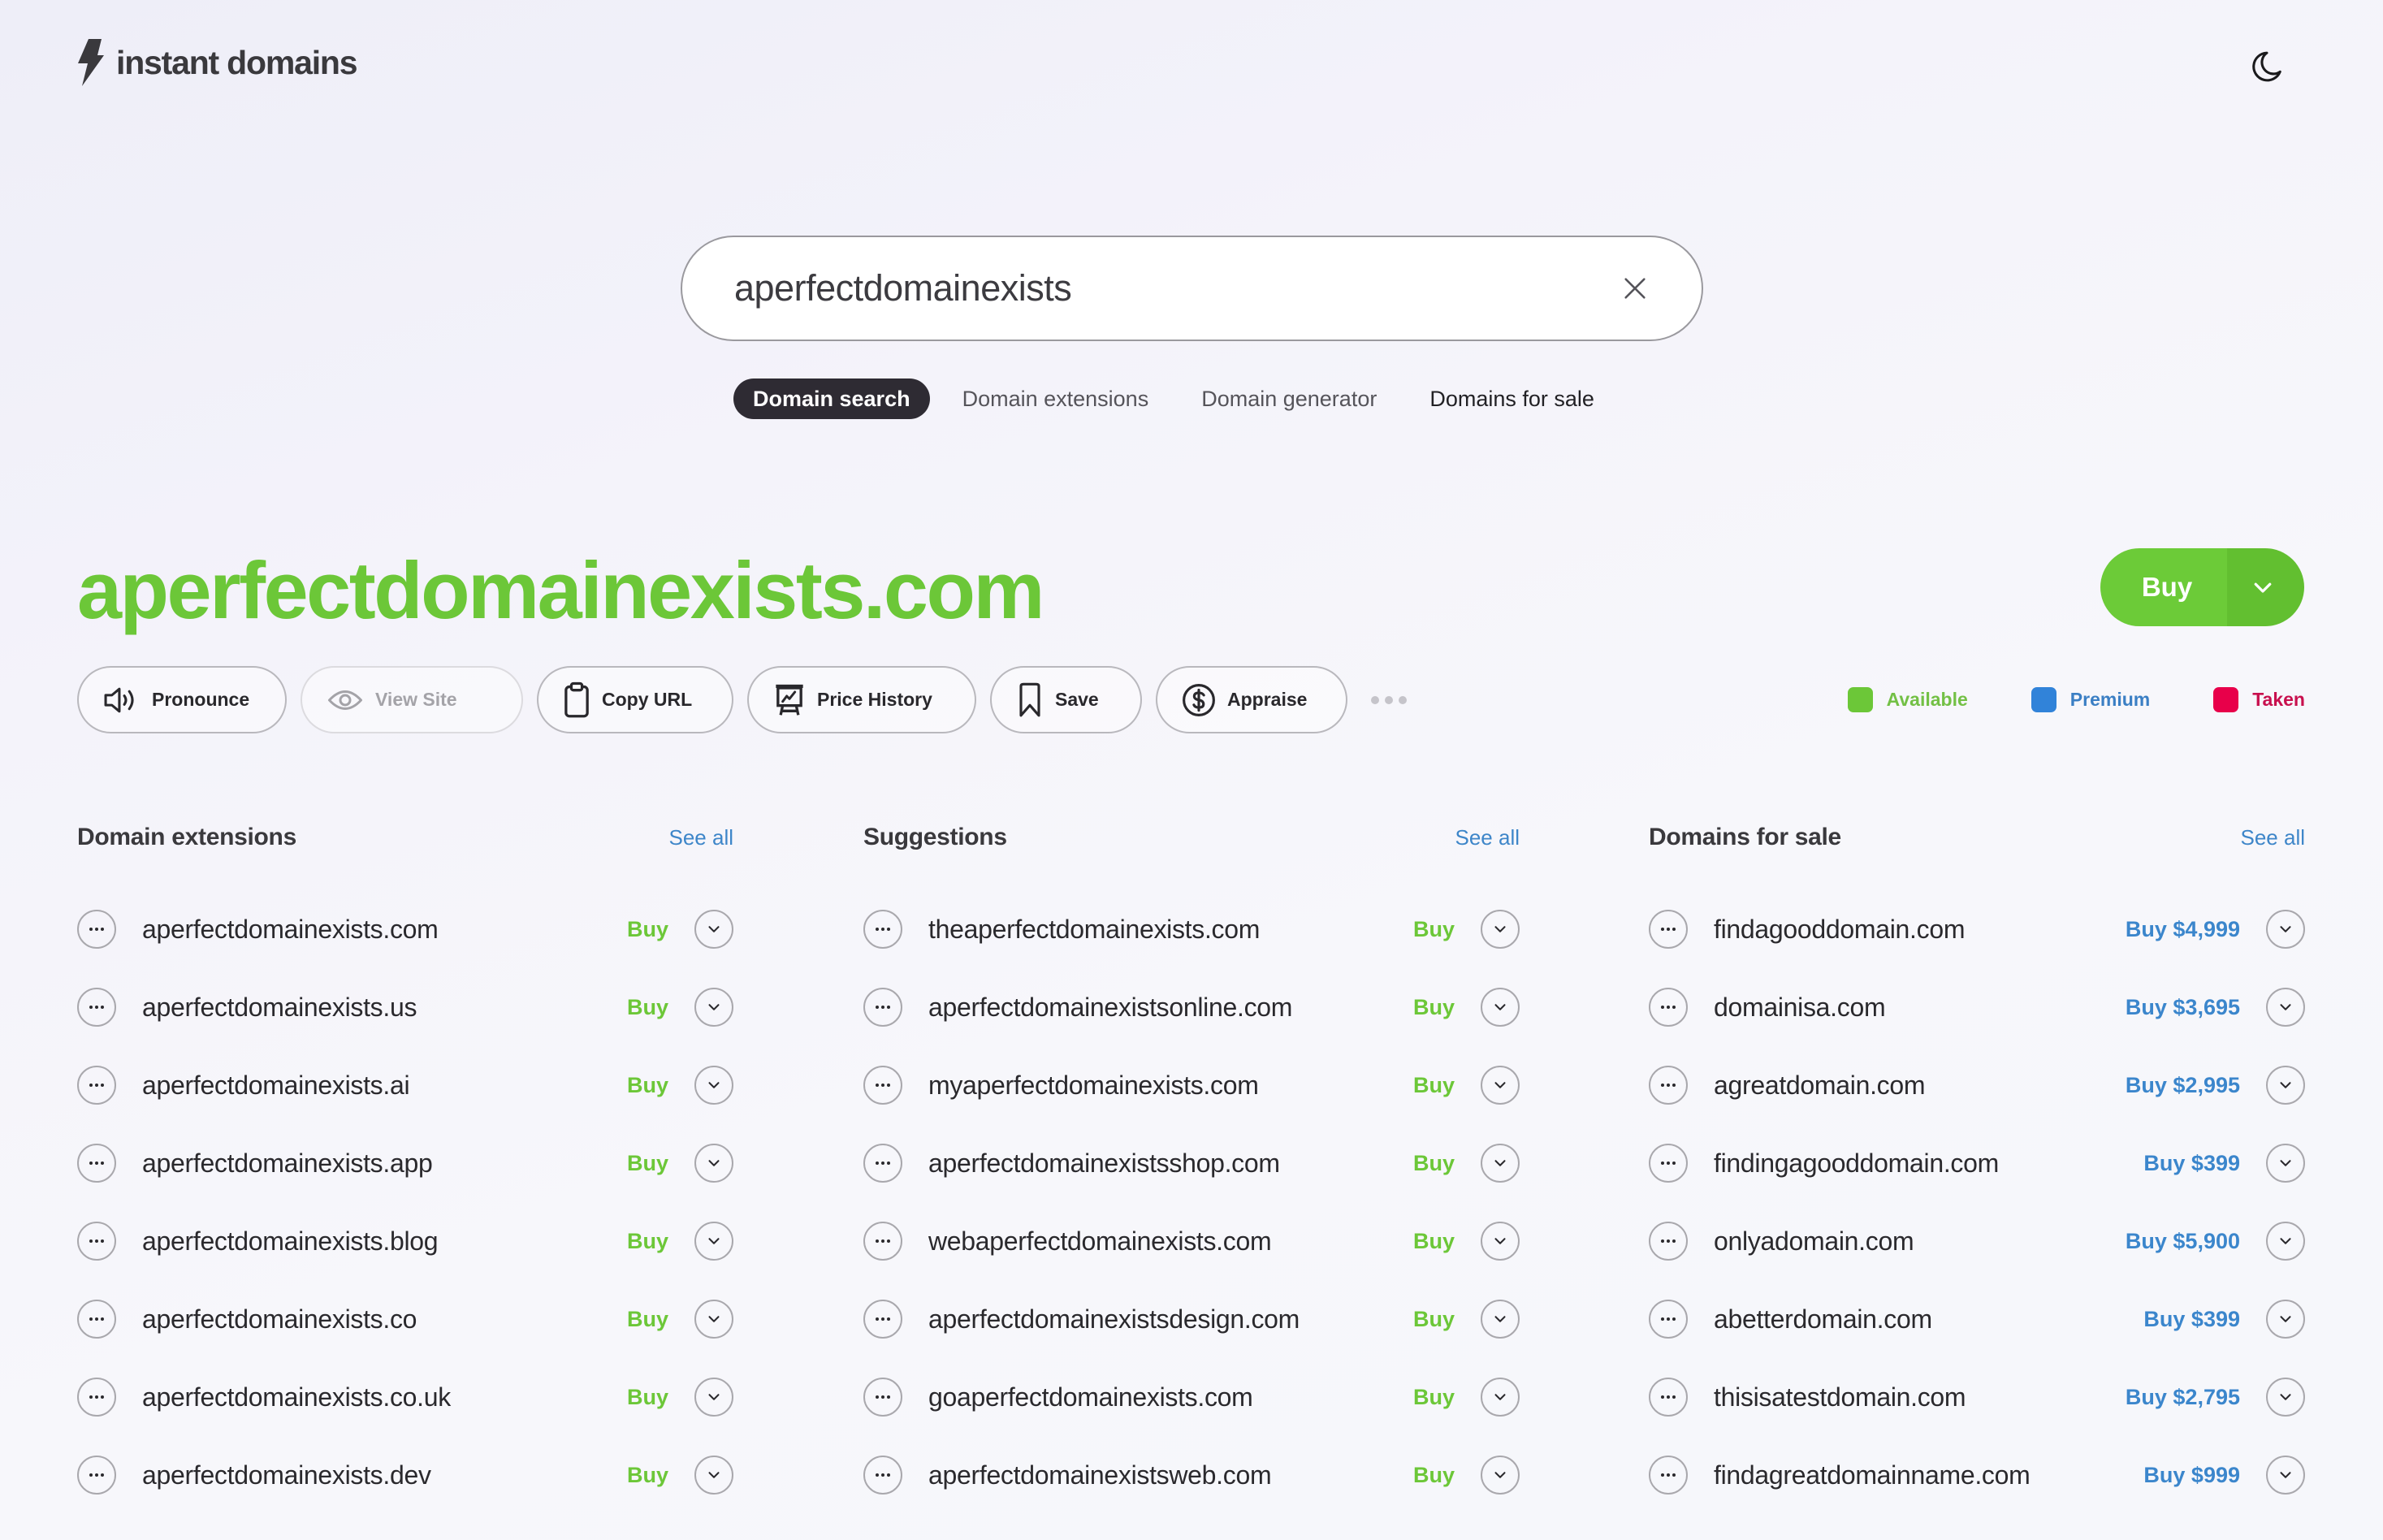 Image resolution: width=2383 pixels, height=1540 pixels. I want to click on domain-name: thisisatestdomain.com, so click(1920, 1397).